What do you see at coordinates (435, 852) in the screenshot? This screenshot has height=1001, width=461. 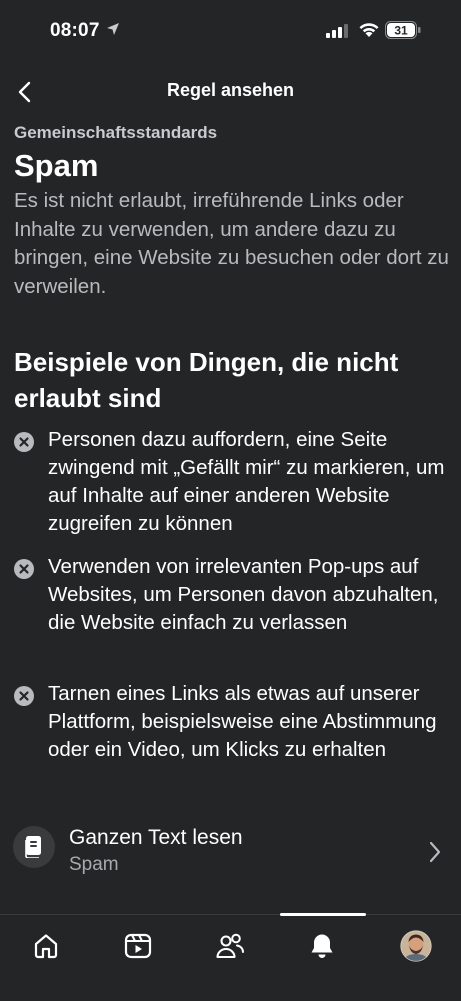 I see `chevron-right-icon` at bounding box center [435, 852].